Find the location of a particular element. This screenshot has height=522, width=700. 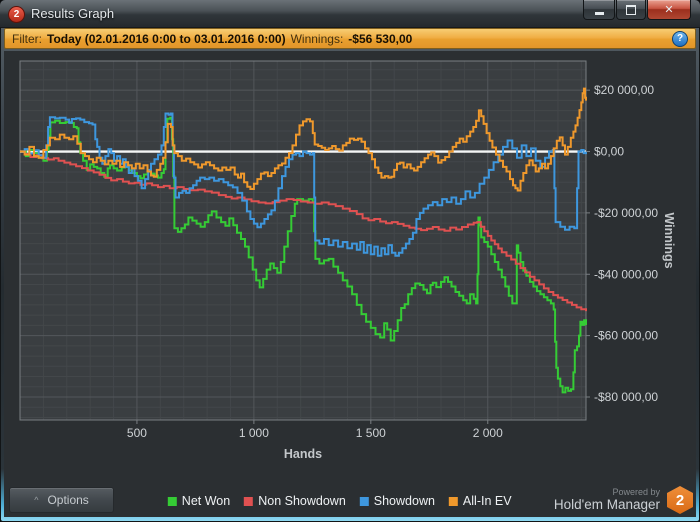

filter-label: Filter: is located at coordinates (27, 38).